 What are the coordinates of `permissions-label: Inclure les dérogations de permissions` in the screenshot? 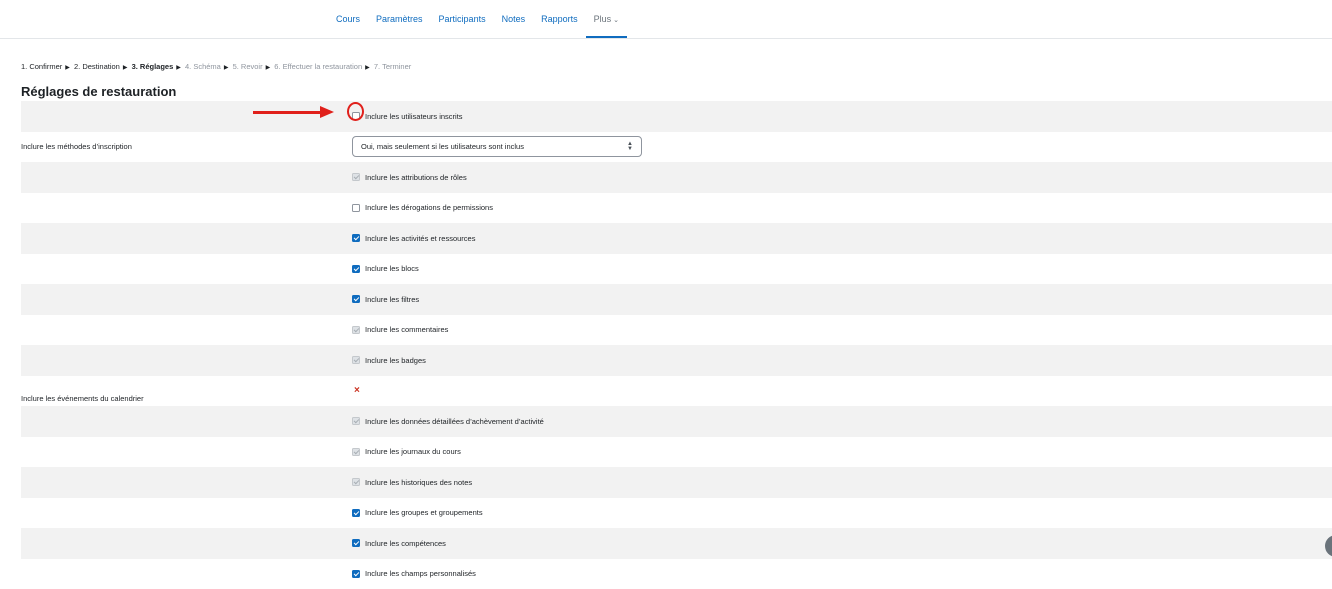 It's located at (429, 207).